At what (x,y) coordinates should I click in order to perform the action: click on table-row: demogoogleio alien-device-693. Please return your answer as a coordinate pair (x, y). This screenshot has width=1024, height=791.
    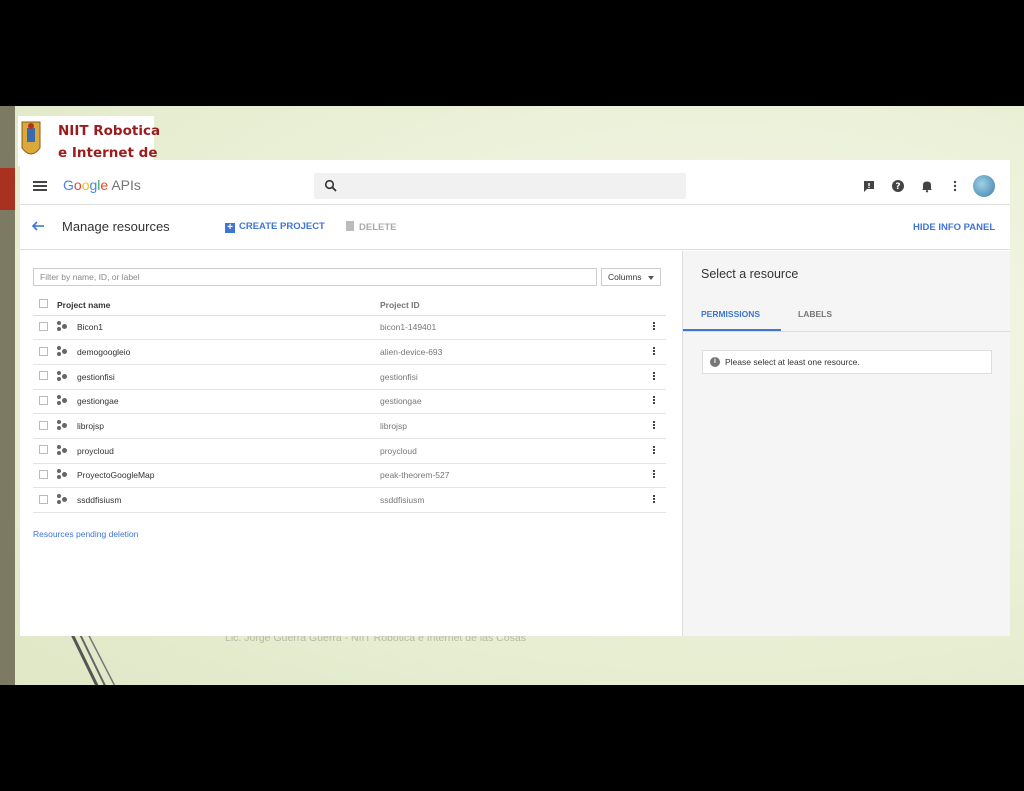
    Looking at the image, I should click on (349, 352).